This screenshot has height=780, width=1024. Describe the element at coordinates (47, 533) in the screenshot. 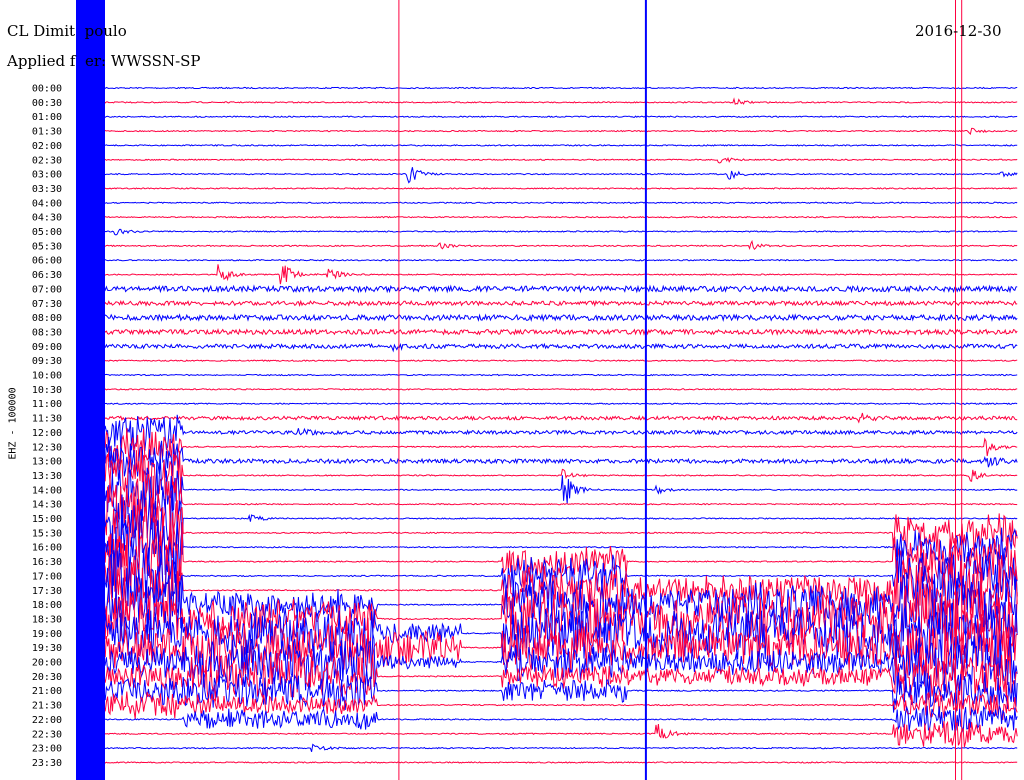

I see `row-label: 15:30` at that location.